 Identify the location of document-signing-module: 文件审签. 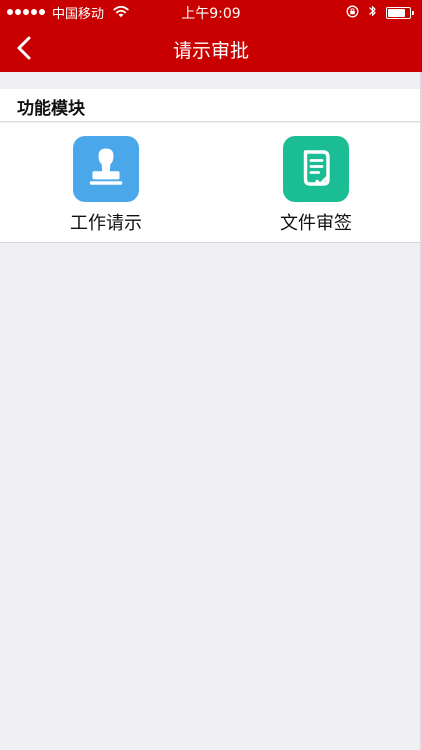
(316, 188).